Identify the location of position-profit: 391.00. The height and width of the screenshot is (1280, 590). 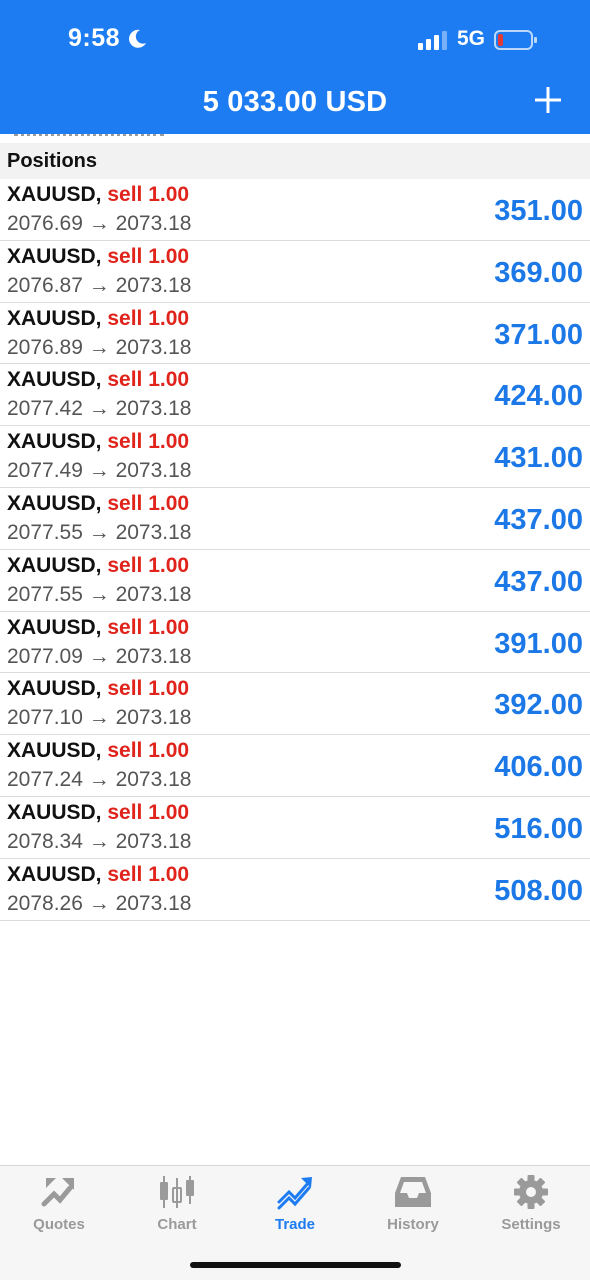
(538, 643).